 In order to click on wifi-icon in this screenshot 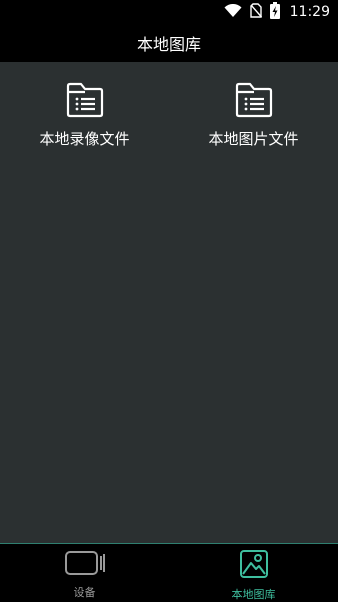, I will do `click(233, 12)`.